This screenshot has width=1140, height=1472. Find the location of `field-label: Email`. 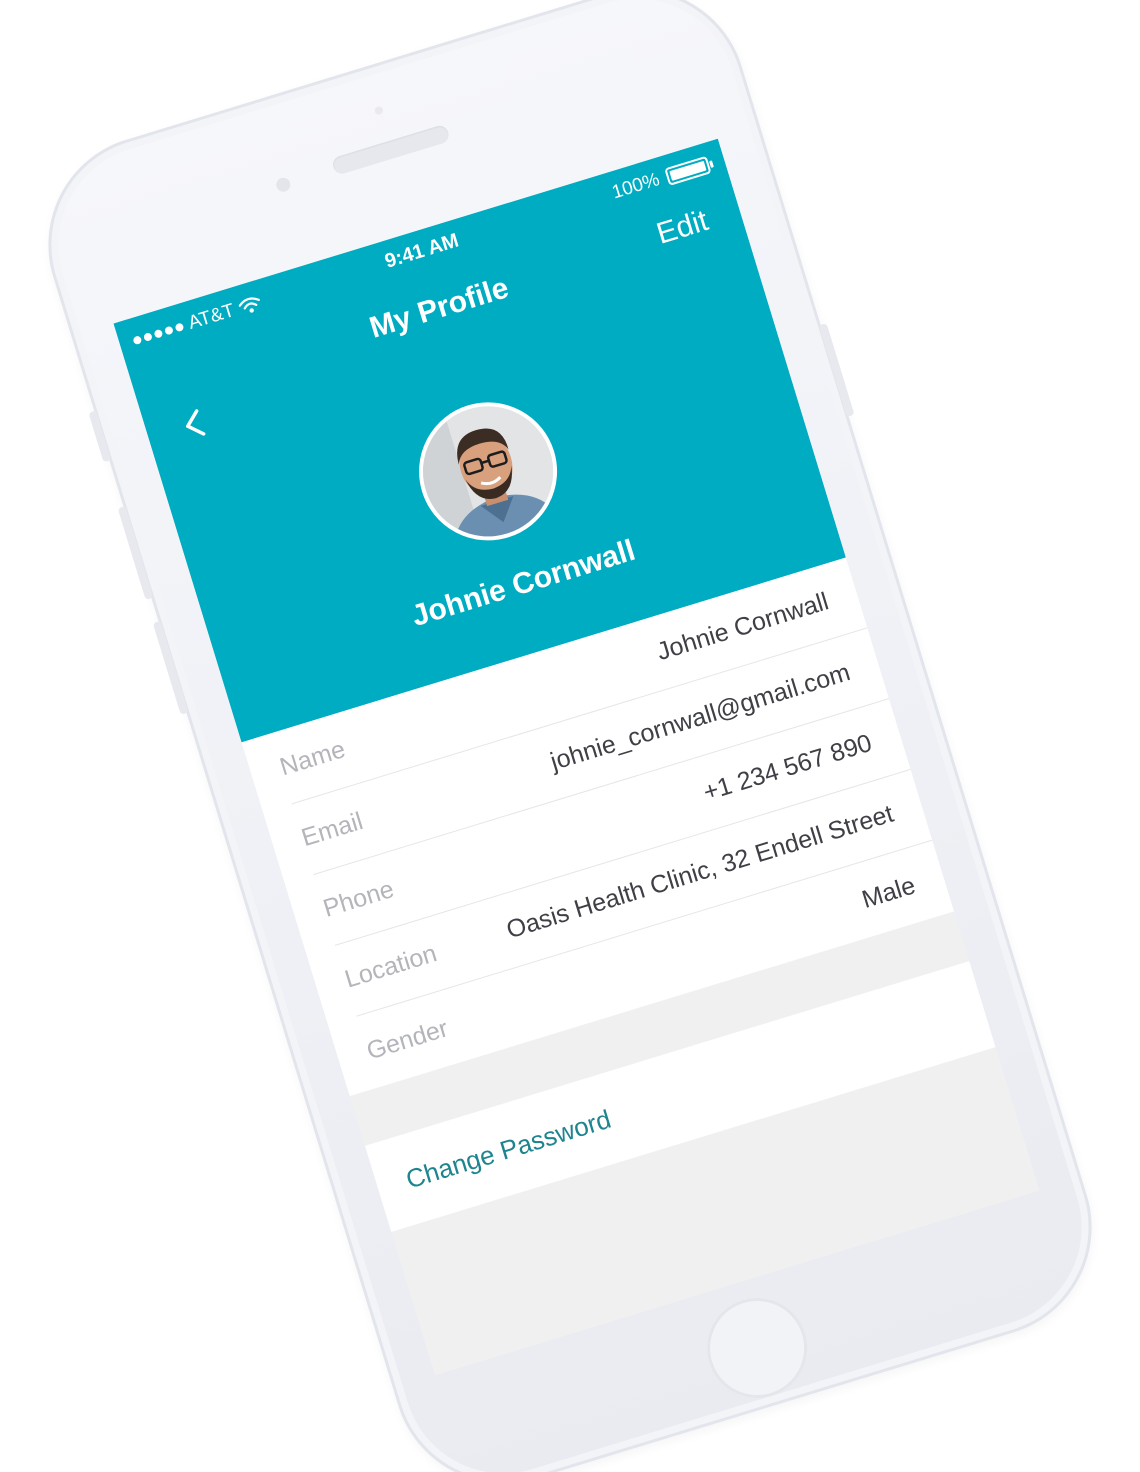

field-label: Email is located at coordinates (332, 830).